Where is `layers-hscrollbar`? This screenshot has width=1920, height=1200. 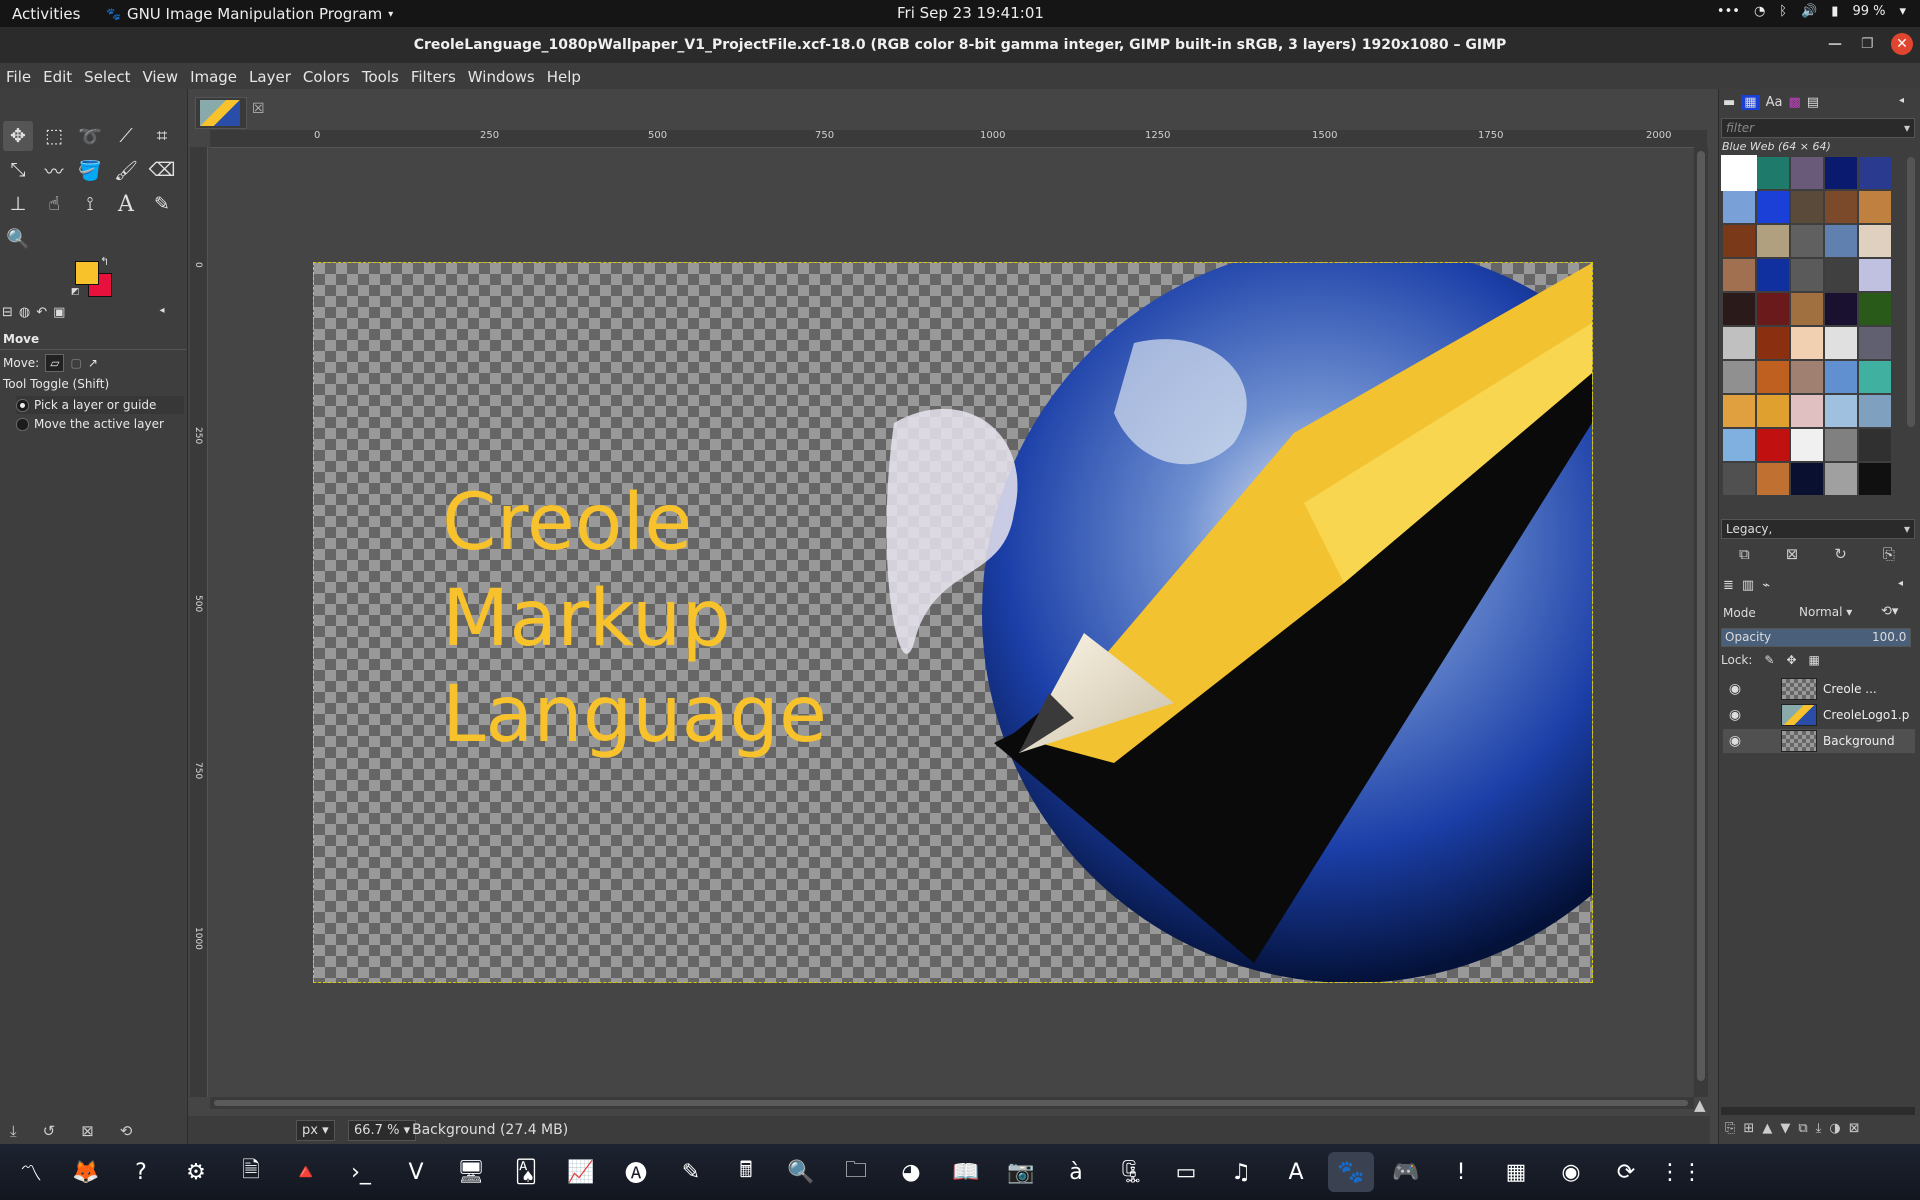 layers-hscrollbar is located at coordinates (1818, 1111).